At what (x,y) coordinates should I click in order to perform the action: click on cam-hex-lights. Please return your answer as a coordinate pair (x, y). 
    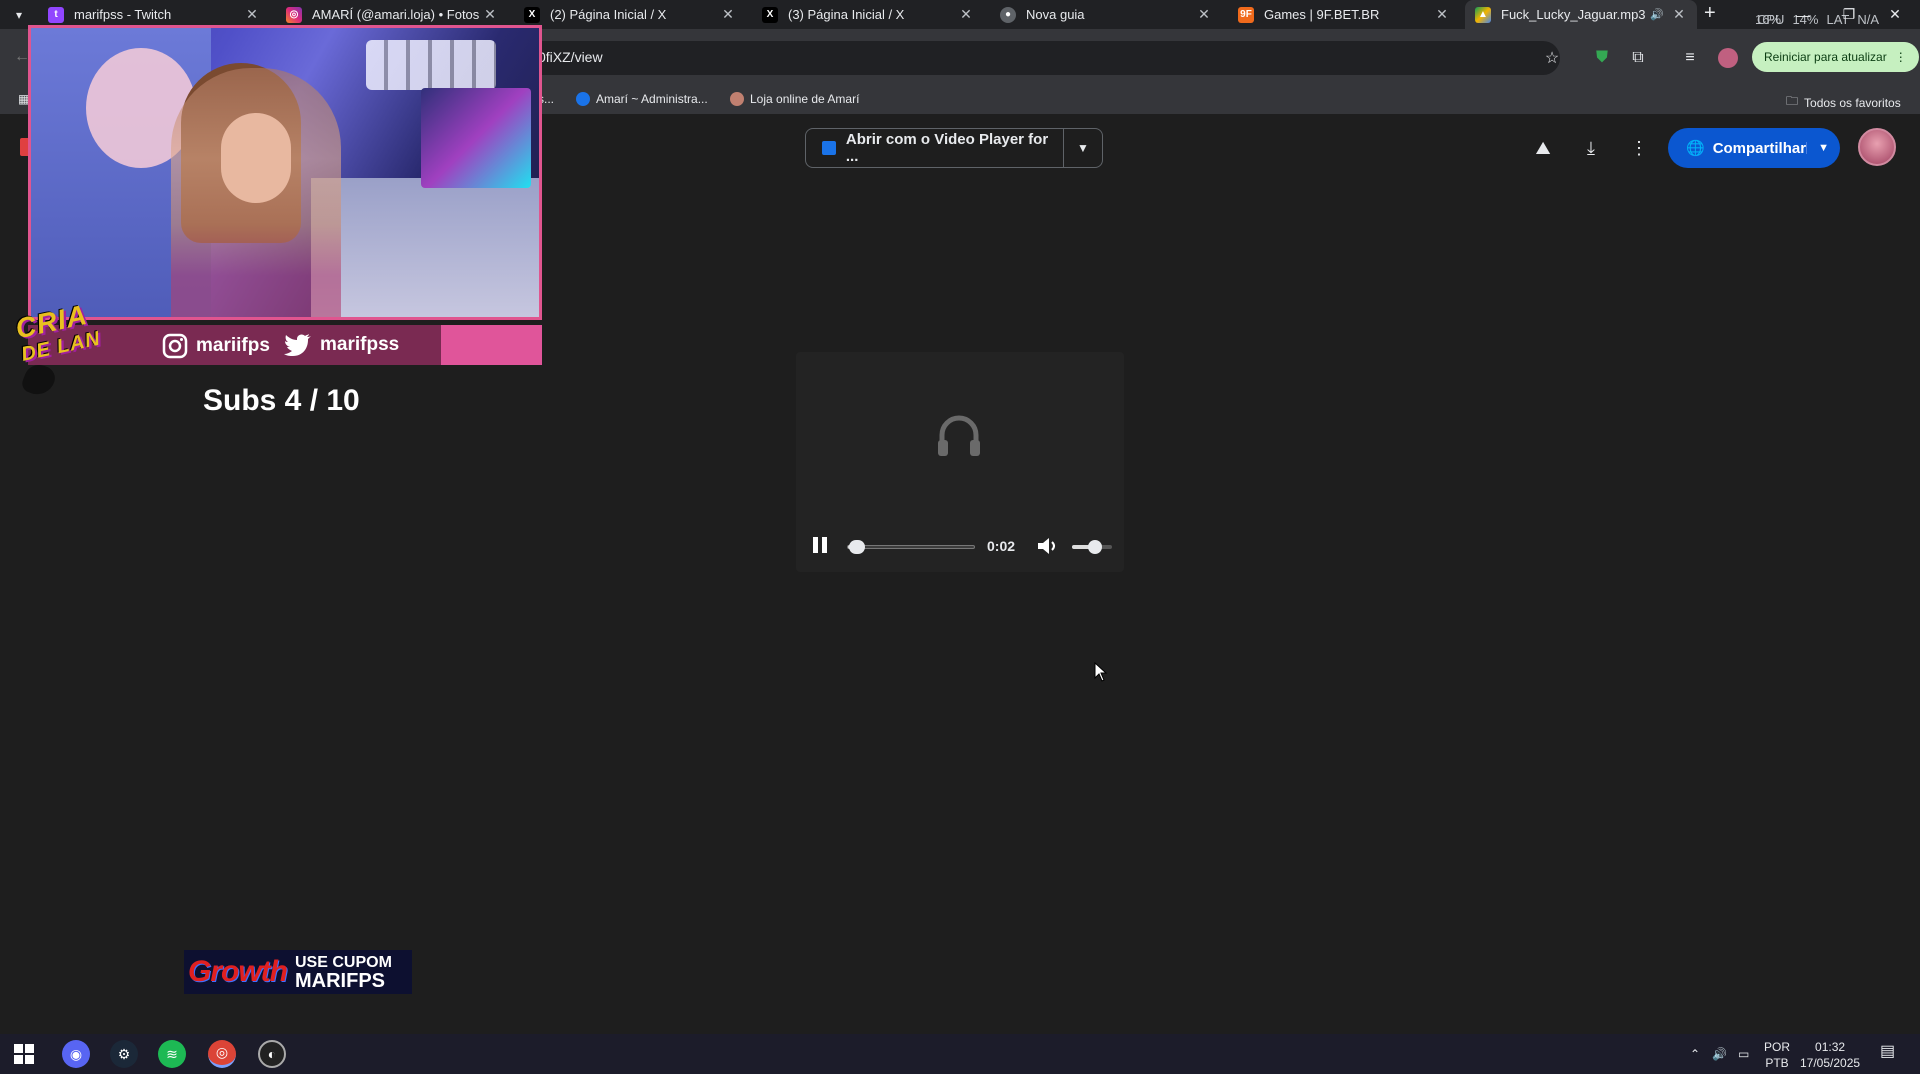
    Looking at the image, I should click on (431, 65).